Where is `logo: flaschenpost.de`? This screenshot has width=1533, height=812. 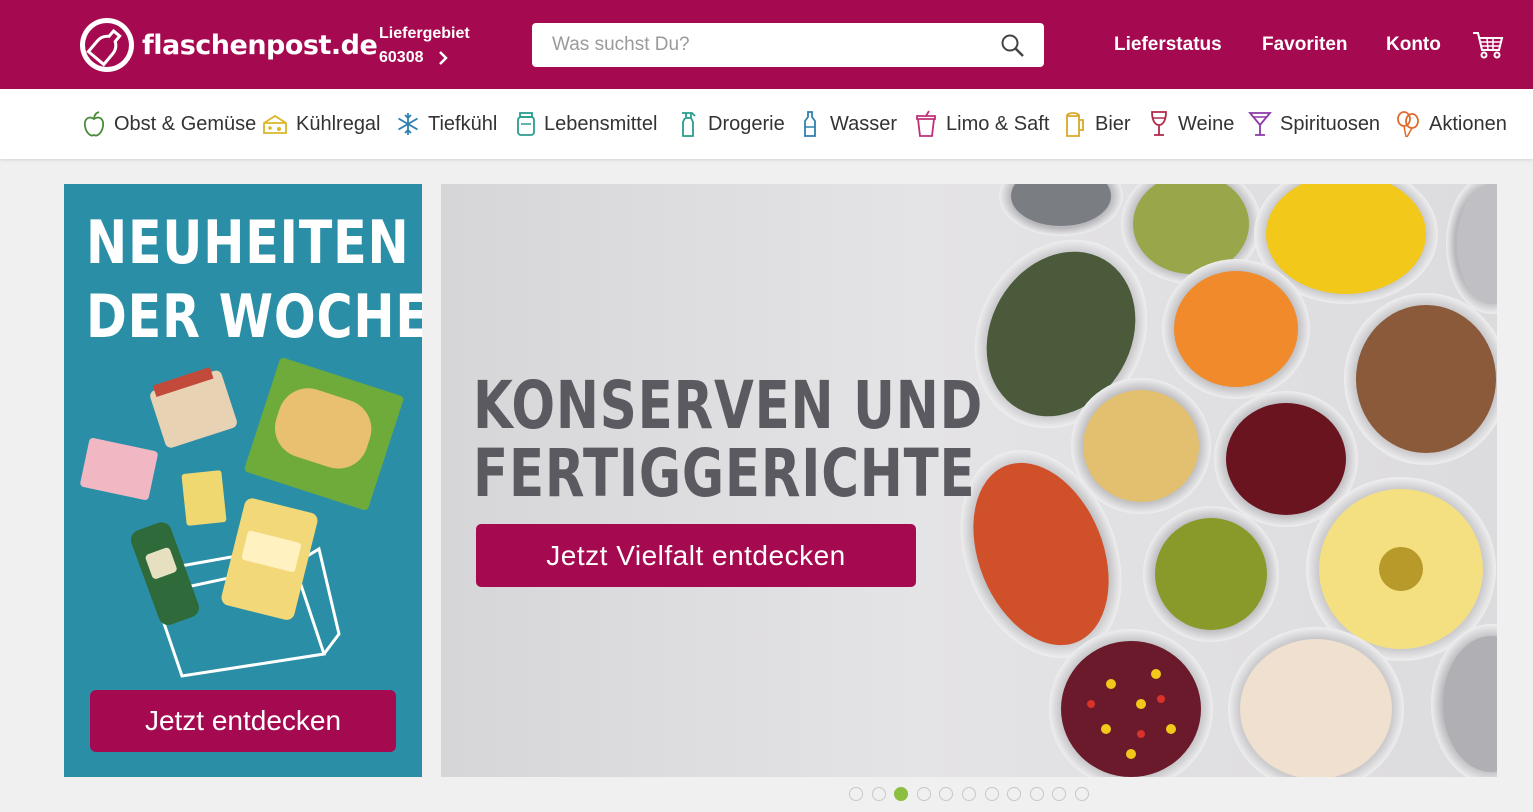
logo: flaschenpost.de is located at coordinates (229, 45).